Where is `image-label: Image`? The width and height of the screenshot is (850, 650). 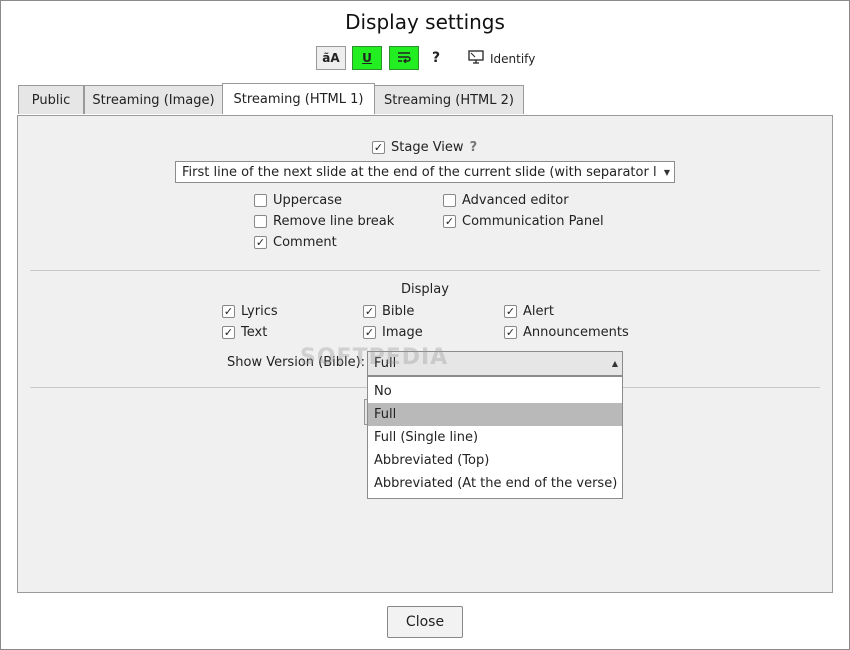
image-label: Image is located at coordinates (402, 332).